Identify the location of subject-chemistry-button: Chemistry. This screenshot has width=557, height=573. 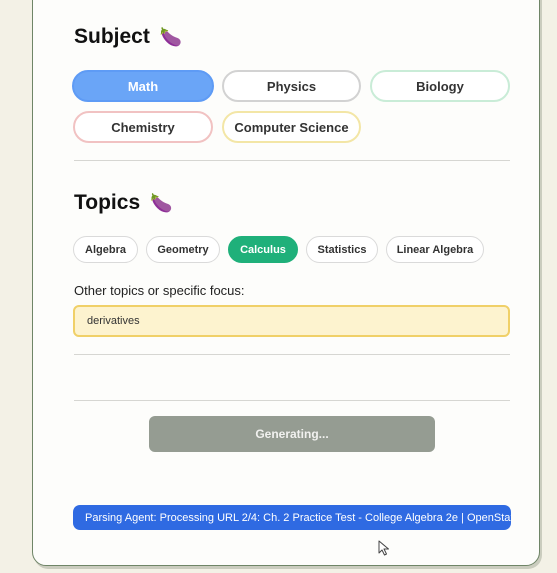
(143, 127).